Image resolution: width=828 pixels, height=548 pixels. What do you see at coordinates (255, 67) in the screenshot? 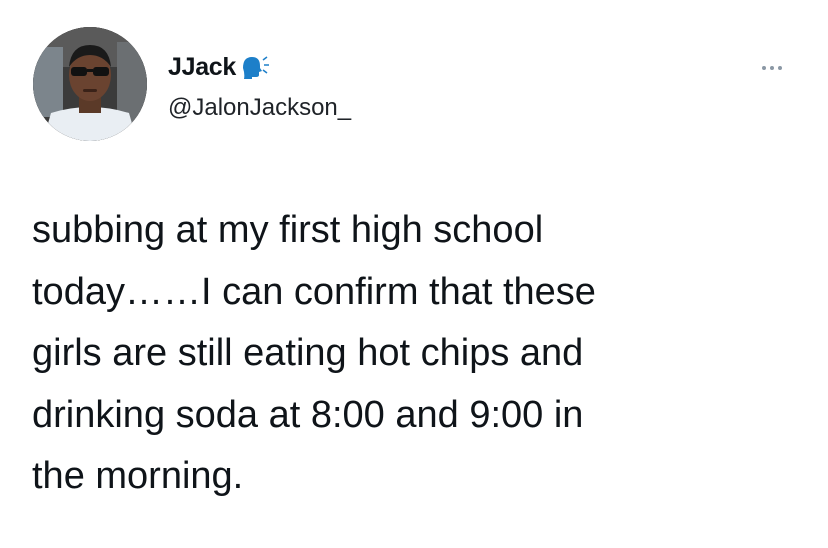
I see `speaking-head-icon` at bounding box center [255, 67].